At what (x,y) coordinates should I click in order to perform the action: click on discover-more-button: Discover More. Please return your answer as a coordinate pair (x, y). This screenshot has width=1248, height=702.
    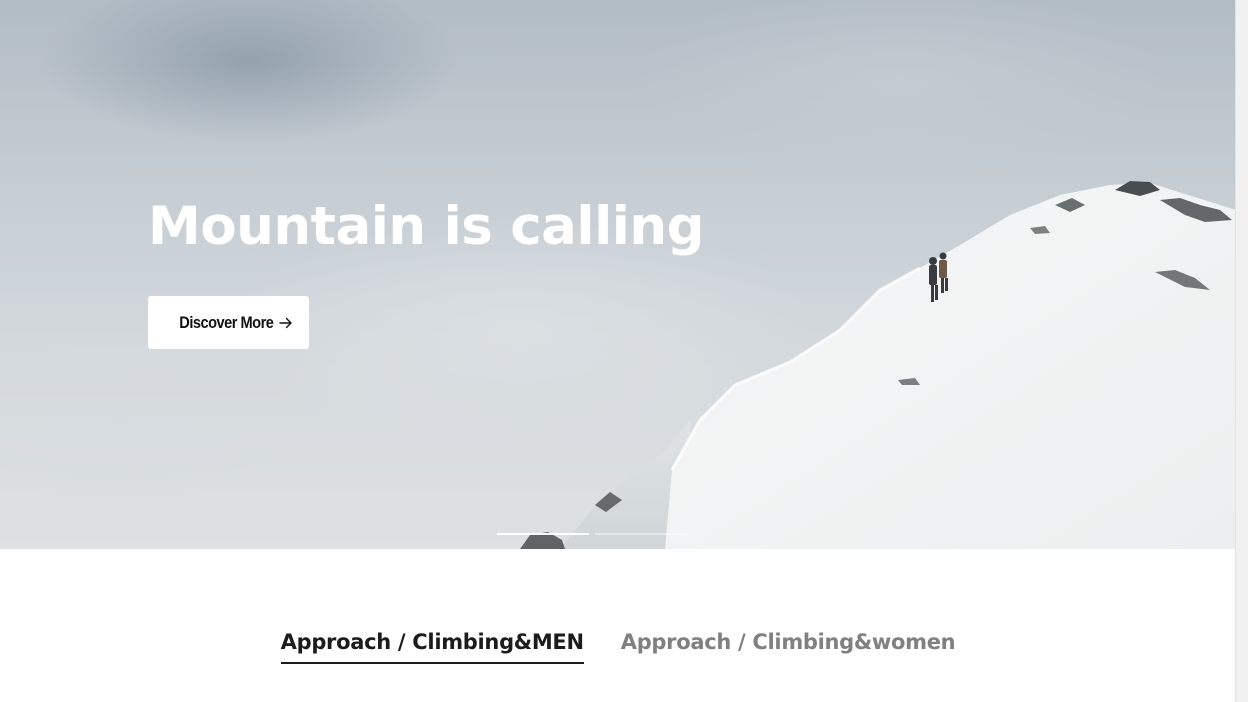
    Looking at the image, I should click on (228, 322).